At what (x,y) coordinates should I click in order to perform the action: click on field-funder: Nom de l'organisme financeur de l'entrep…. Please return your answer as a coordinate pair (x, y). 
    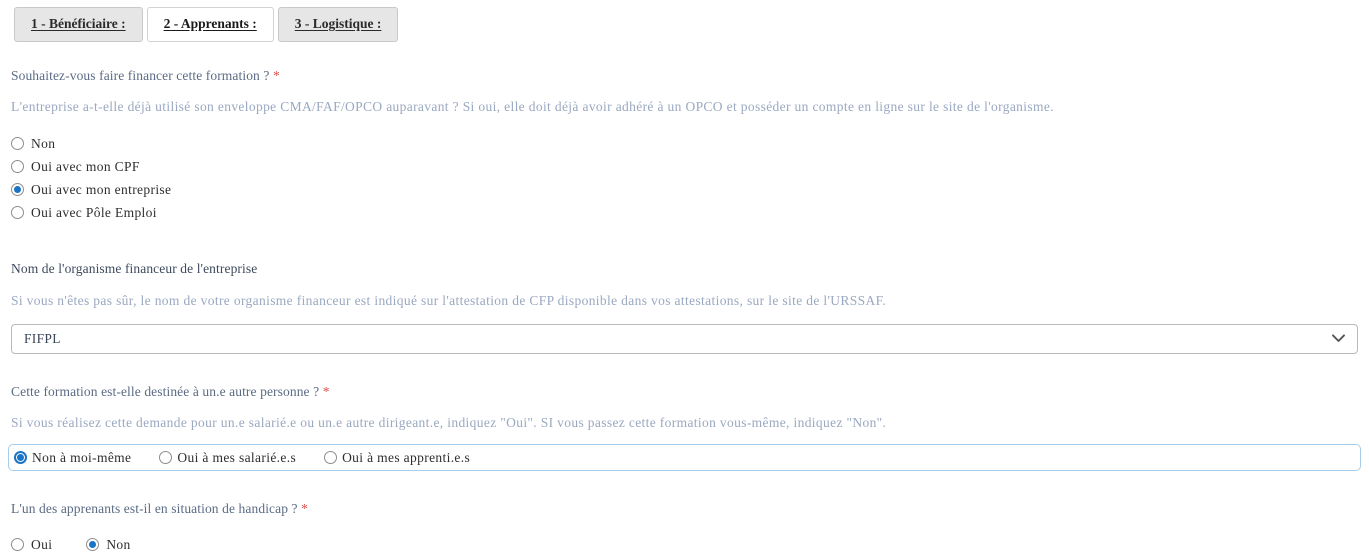
    Looking at the image, I should click on (684, 284).